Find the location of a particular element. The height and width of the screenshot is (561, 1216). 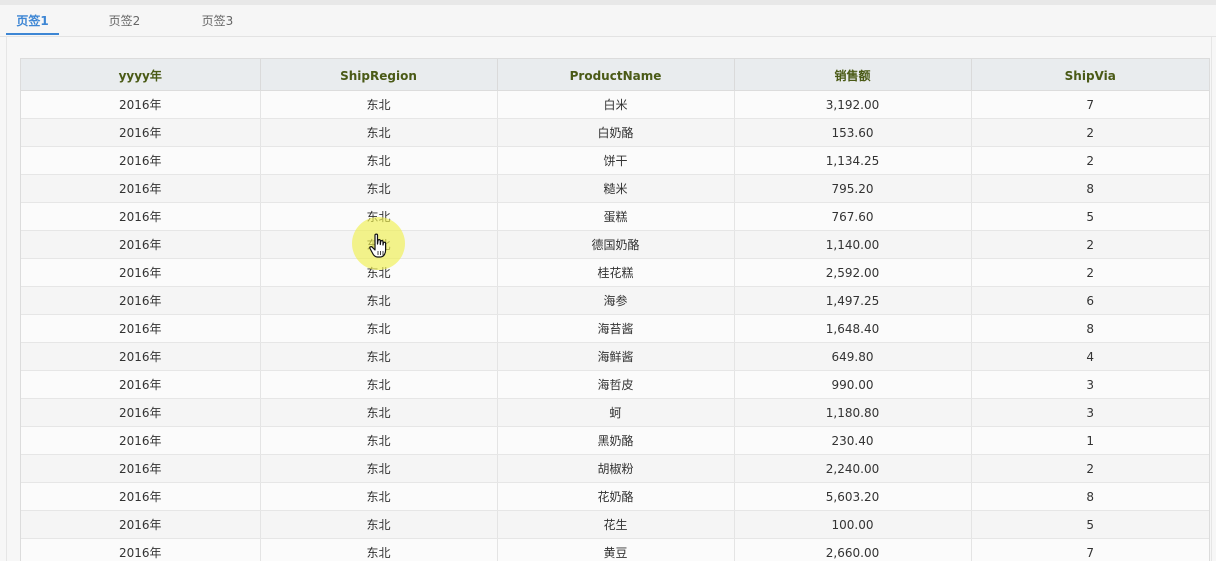

table-row: 2016年 东北 德国奶酪 1,140.00 2 is located at coordinates (615, 244).